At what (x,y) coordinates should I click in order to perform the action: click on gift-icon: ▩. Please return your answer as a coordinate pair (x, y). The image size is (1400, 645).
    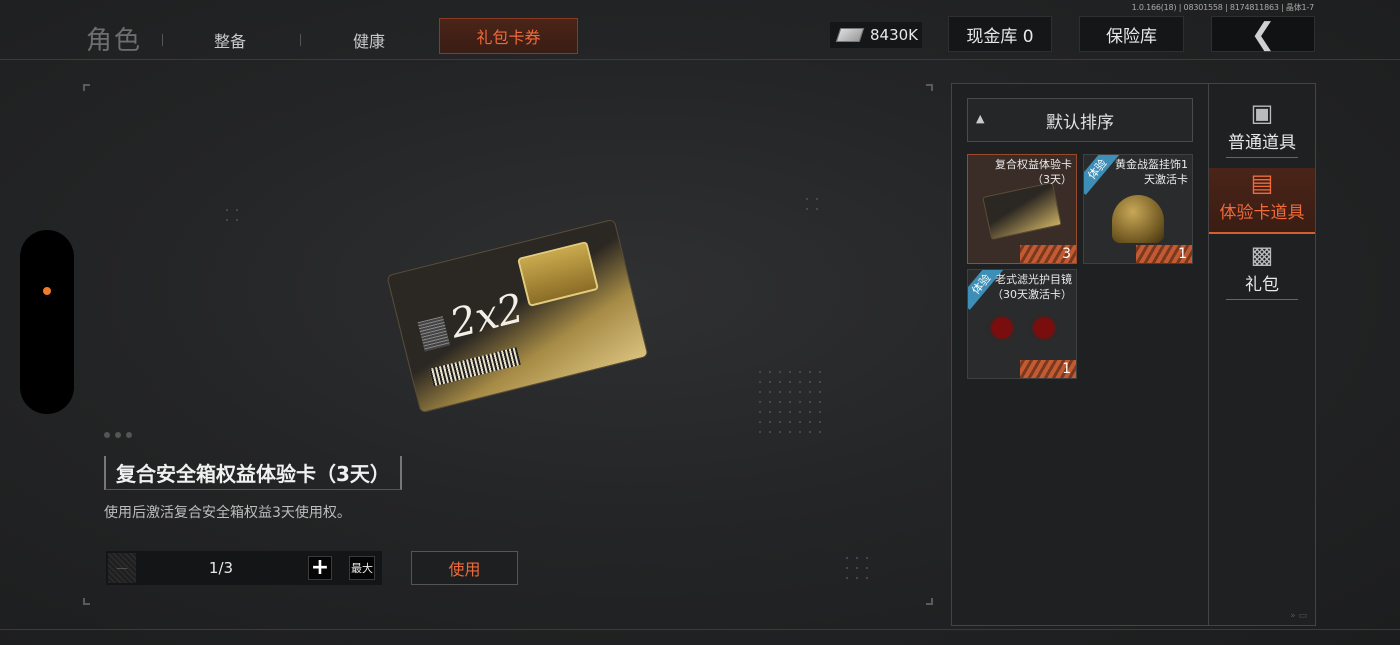
    Looking at the image, I should click on (1262, 255).